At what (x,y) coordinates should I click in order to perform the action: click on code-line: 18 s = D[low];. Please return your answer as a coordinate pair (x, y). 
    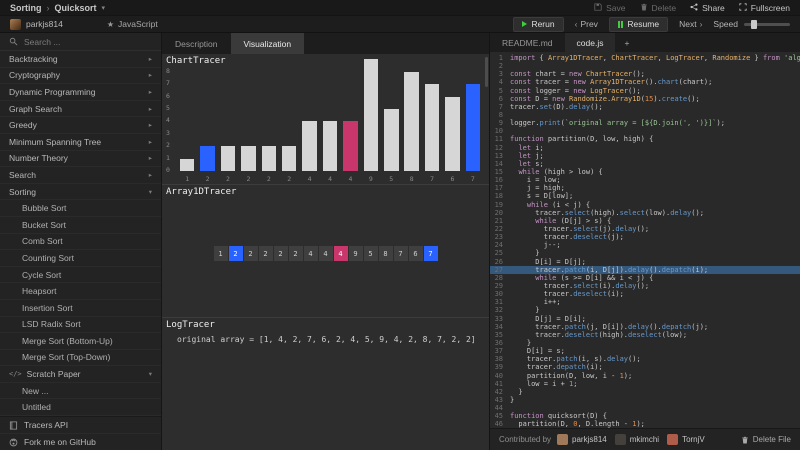
    Looking at the image, I should click on (645, 196).